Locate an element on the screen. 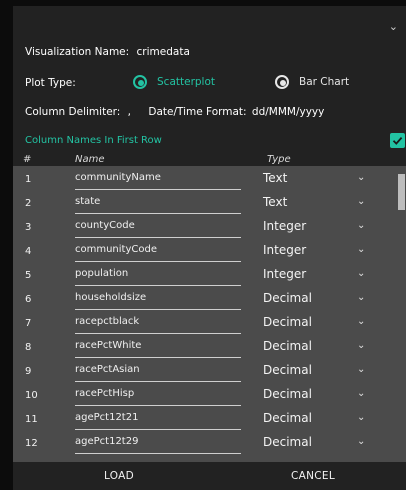  date-format-label: Date/Time Format: is located at coordinates (197, 112).